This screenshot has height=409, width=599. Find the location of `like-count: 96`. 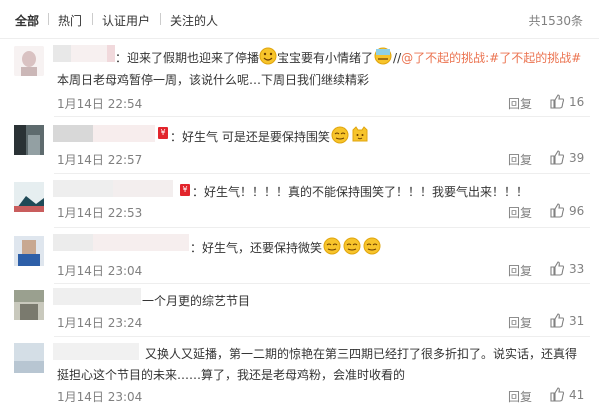

like-count: 96 is located at coordinates (577, 211).